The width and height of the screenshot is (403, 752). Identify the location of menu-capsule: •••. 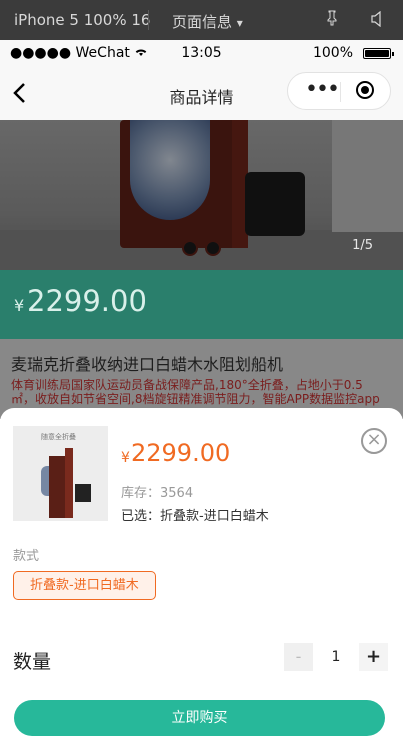
(339, 91).